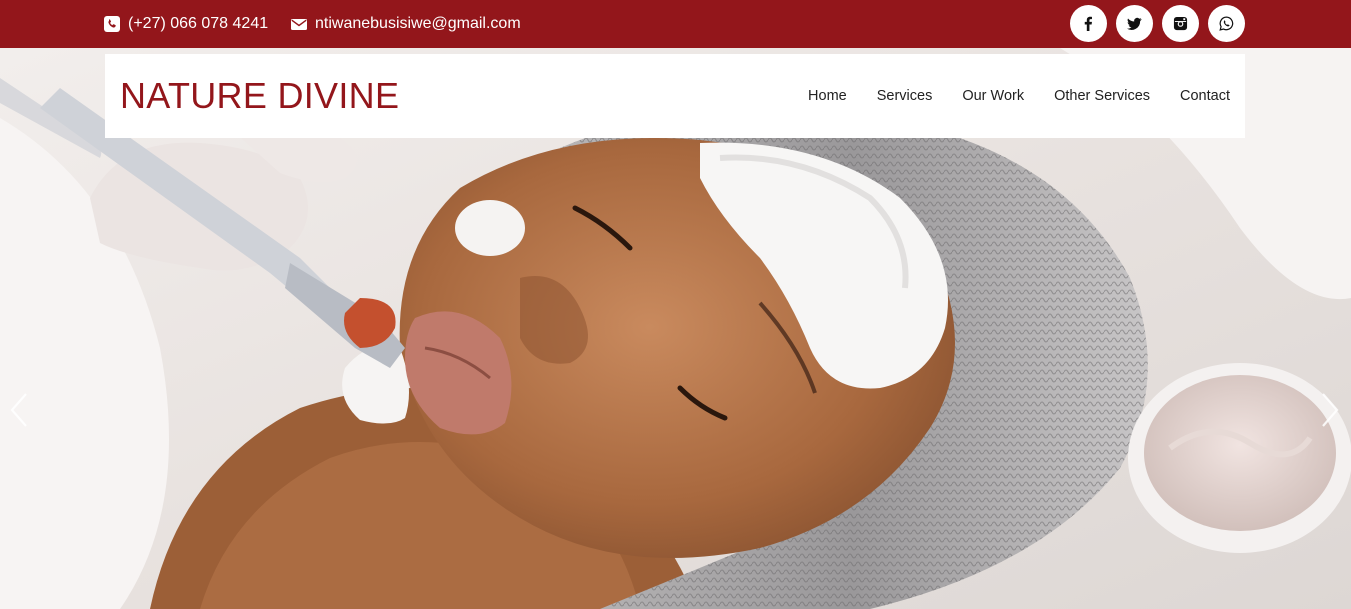 This screenshot has height=609, width=1351. I want to click on twitter-icon, so click(1134, 23).